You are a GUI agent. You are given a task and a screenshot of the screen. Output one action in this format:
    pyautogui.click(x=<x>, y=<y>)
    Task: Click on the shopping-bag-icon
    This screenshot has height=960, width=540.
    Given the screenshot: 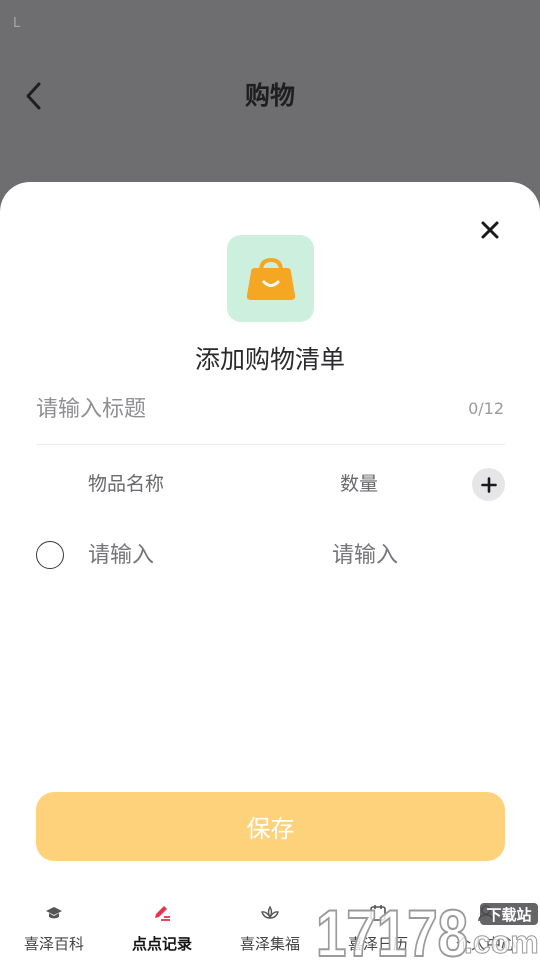 What is the action you would take?
    pyautogui.click(x=270, y=278)
    